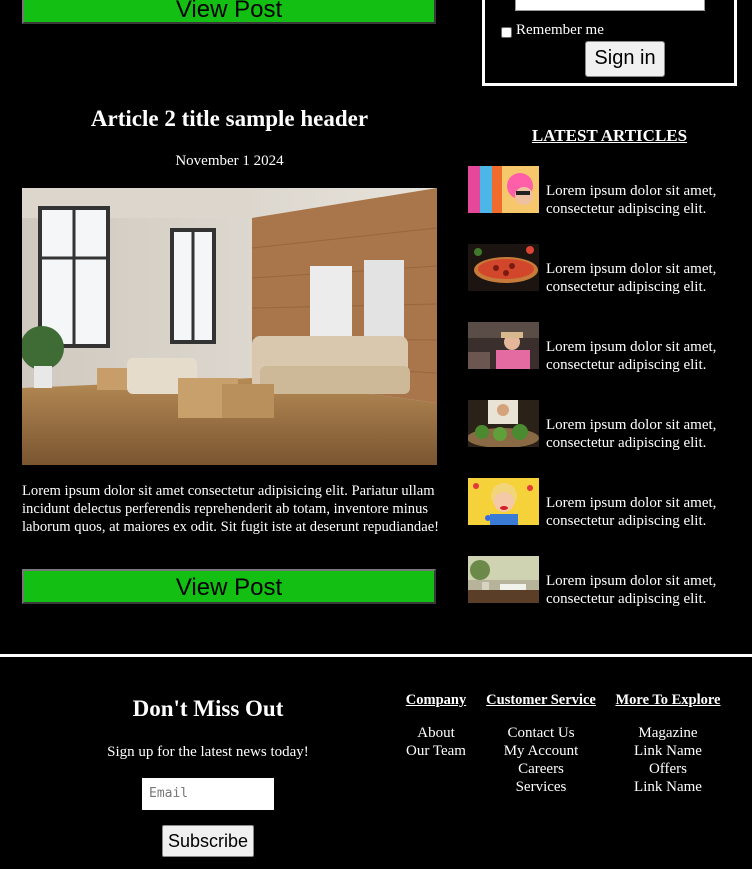 The height and width of the screenshot is (869, 752). Describe the element at coordinates (668, 733) in the screenshot. I see `footer-link-magazine: Magazine` at that location.